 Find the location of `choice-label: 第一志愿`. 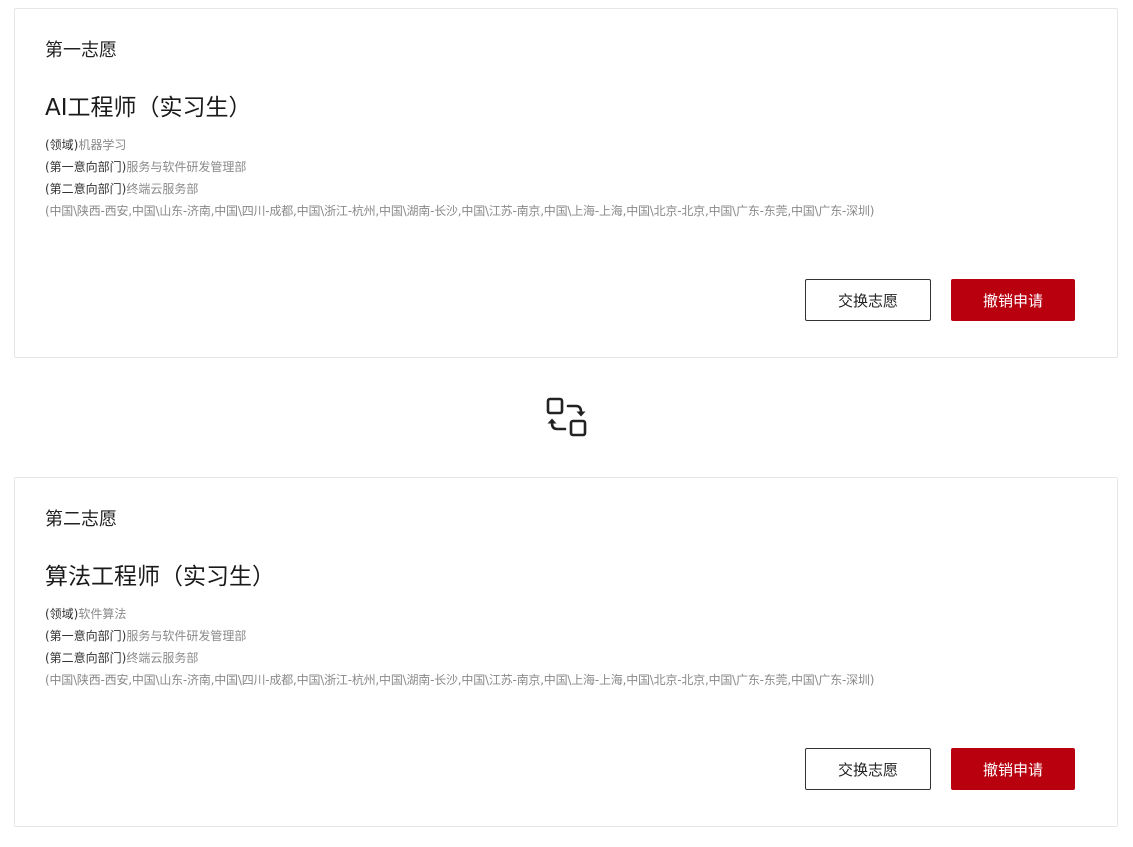

choice-label: 第一志愿 is located at coordinates (81, 50).